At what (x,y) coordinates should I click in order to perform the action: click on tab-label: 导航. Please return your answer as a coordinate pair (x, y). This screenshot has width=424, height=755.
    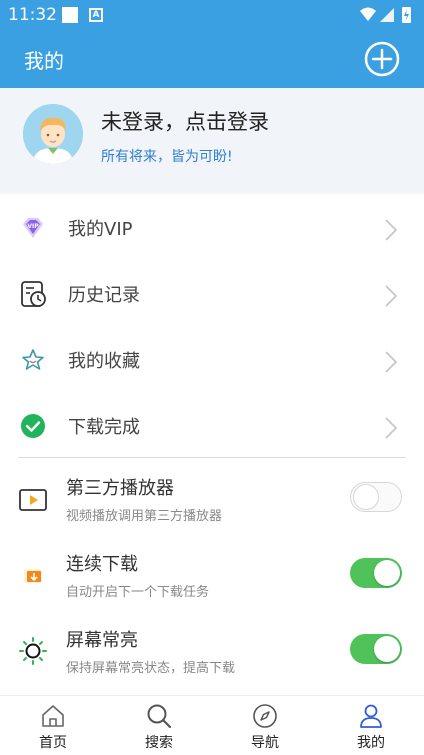
    Looking at the image, I should click on (265, 743).